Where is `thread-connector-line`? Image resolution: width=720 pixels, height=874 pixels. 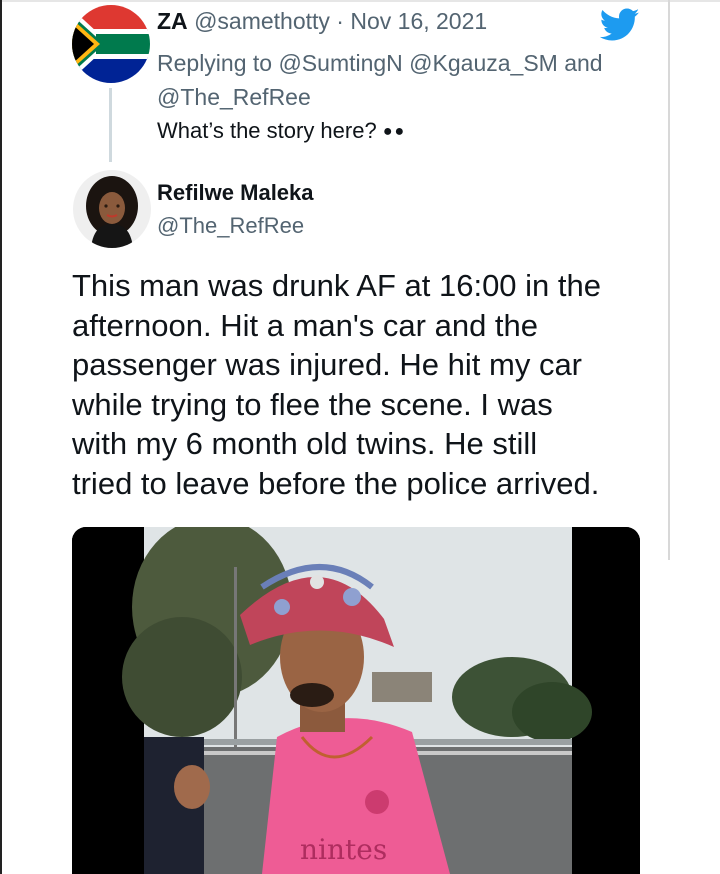 thread-connector-line is located at coordinates (110, 125).